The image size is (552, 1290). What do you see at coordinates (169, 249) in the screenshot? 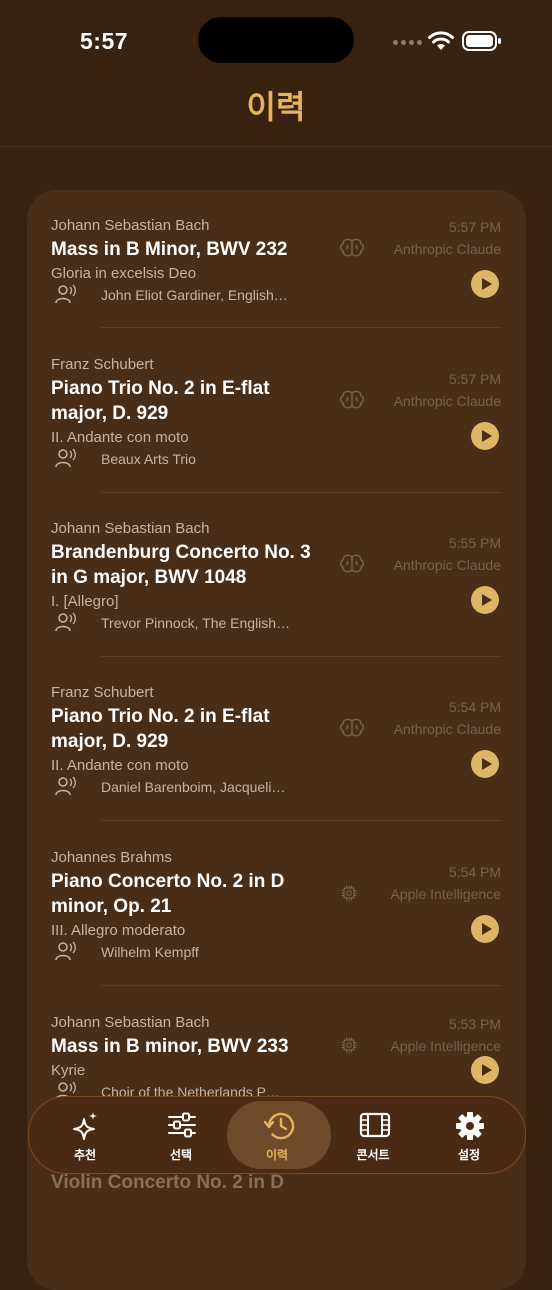
I see `work-title: Mass in B Minor, BWV 232` at bounding box center [169, 249].